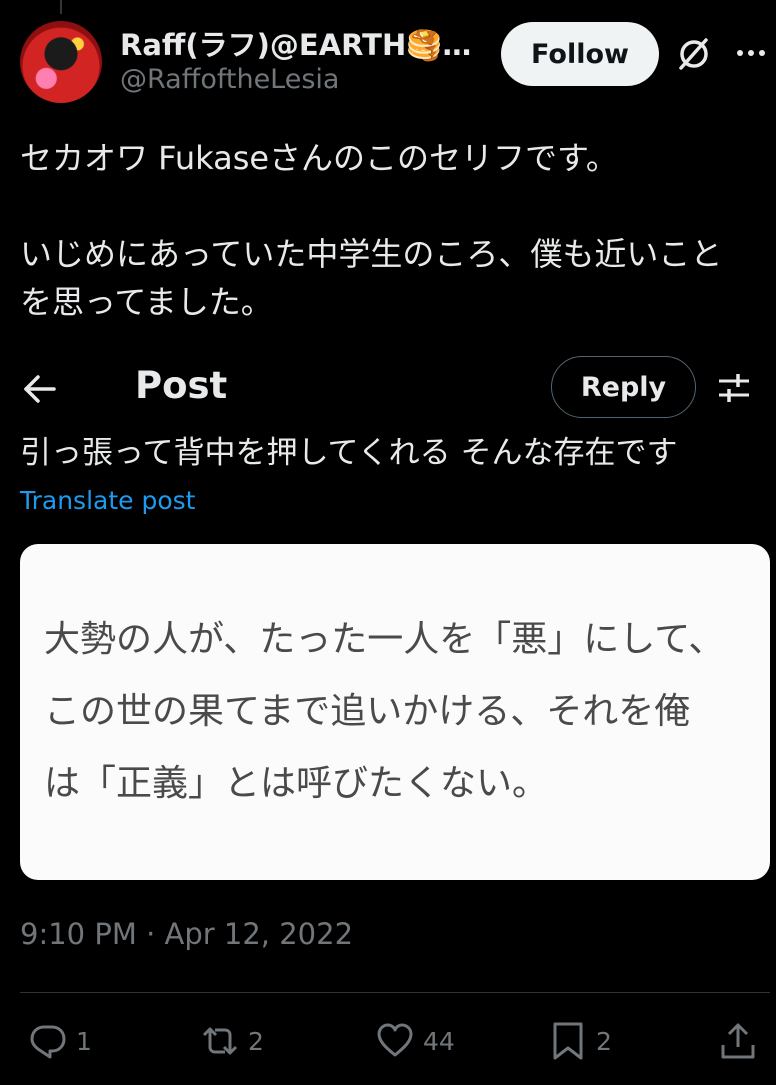 Image resolution: width=776 pixels, height=1085 pixels. I want to click on follow-button: Follow, so click(580, 54).